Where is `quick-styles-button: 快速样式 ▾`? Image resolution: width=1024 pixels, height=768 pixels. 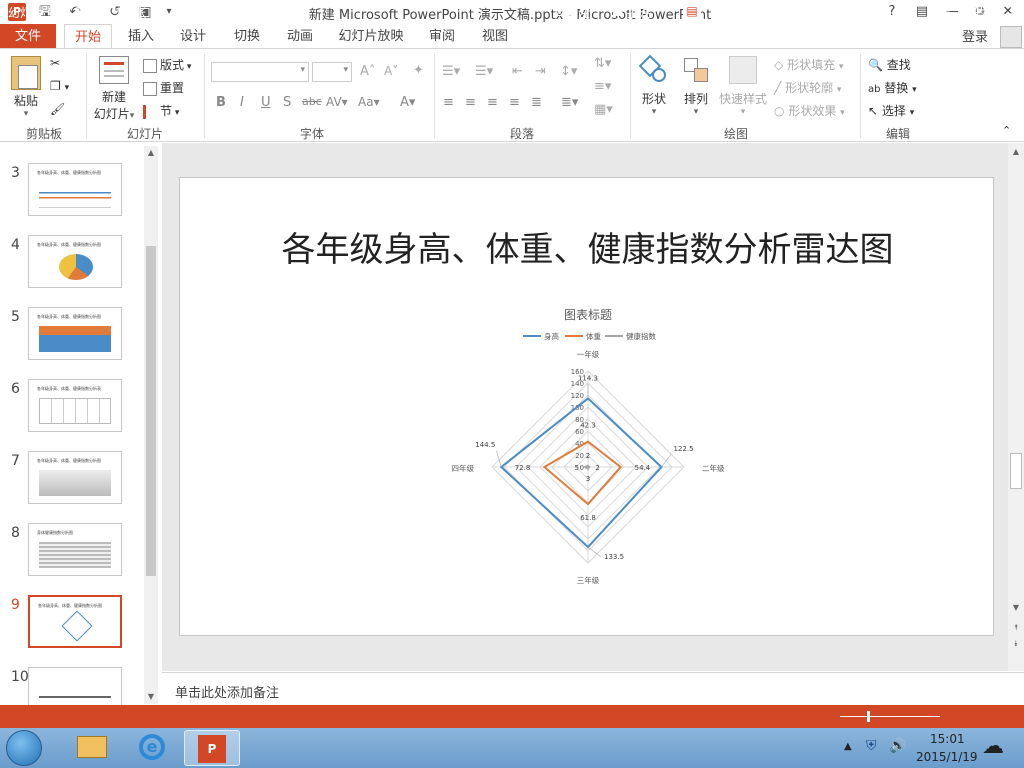
quick-styles-button: 快速样式 ▾ is located at coordinates (743, 86).